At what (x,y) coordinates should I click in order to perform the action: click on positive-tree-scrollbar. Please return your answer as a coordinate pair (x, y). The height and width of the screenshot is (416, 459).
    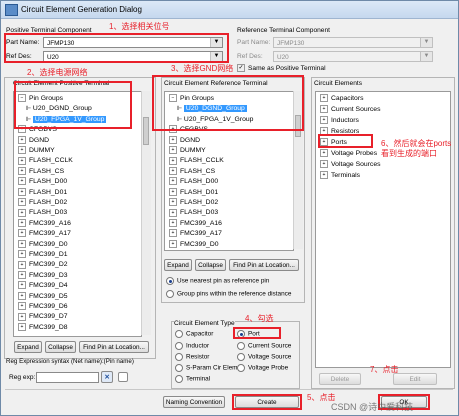
    Looking at the image, I should click on (146, 213).